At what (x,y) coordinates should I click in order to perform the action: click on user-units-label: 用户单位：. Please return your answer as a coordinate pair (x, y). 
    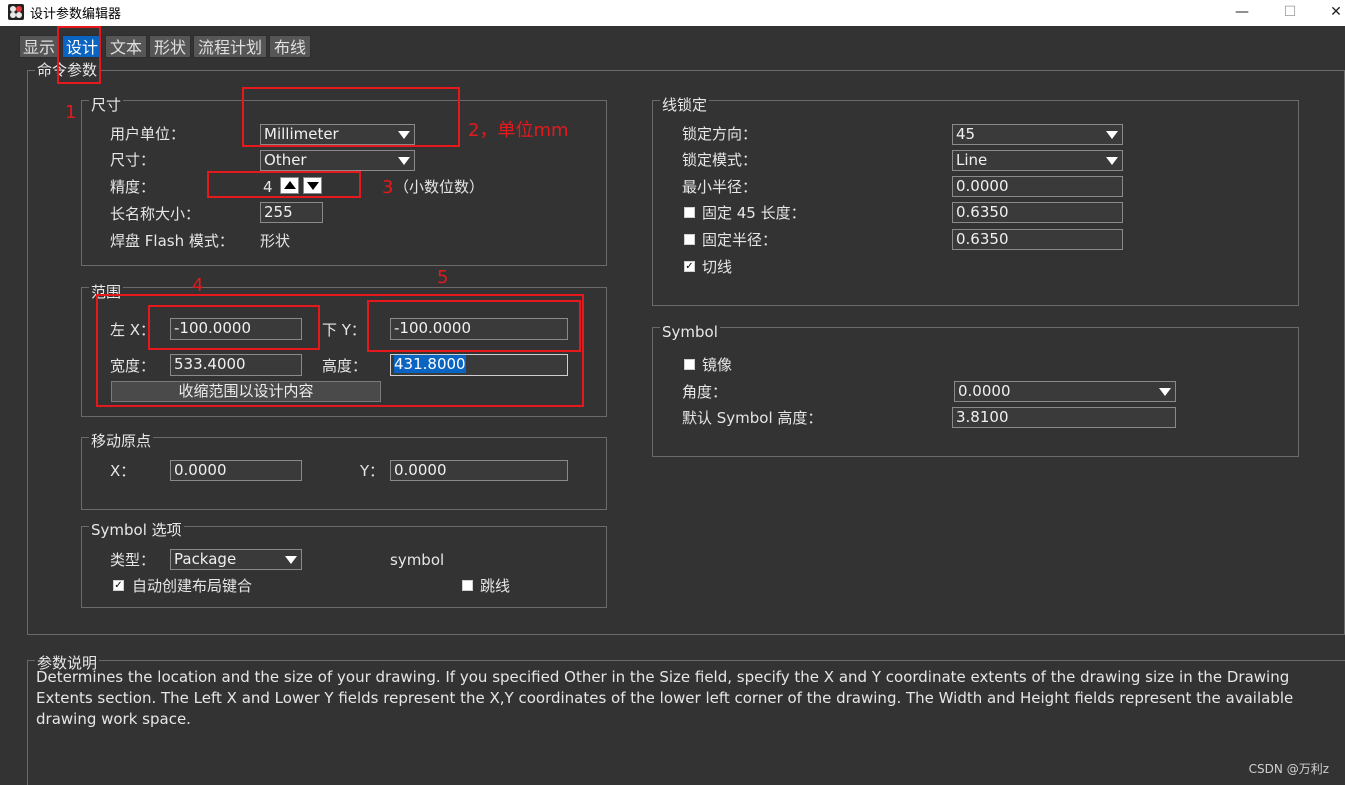
    Looking at the image, I should click on (148, 134).